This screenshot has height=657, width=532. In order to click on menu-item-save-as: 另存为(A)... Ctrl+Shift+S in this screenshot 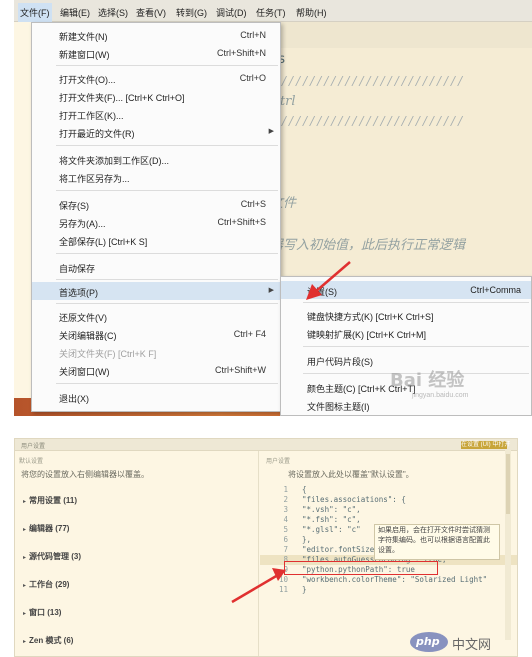, I will do `click(156, 222)`.